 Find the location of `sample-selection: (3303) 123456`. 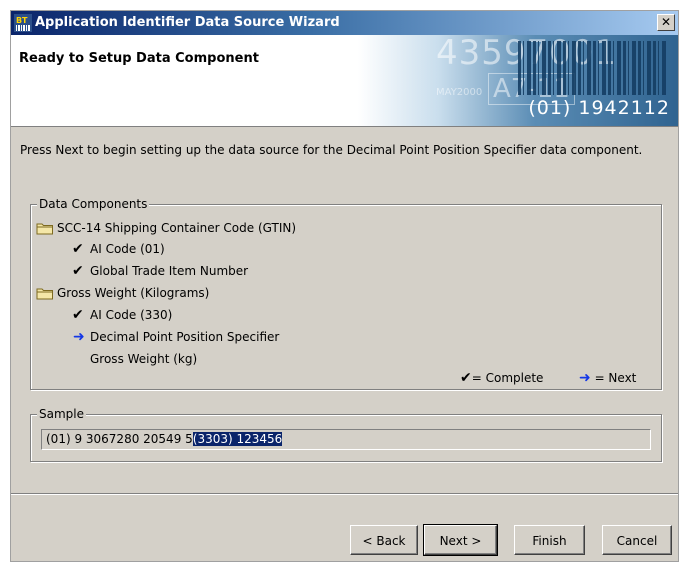

sample-selection: (3303) 123456 is located at coordinates (237, 439).